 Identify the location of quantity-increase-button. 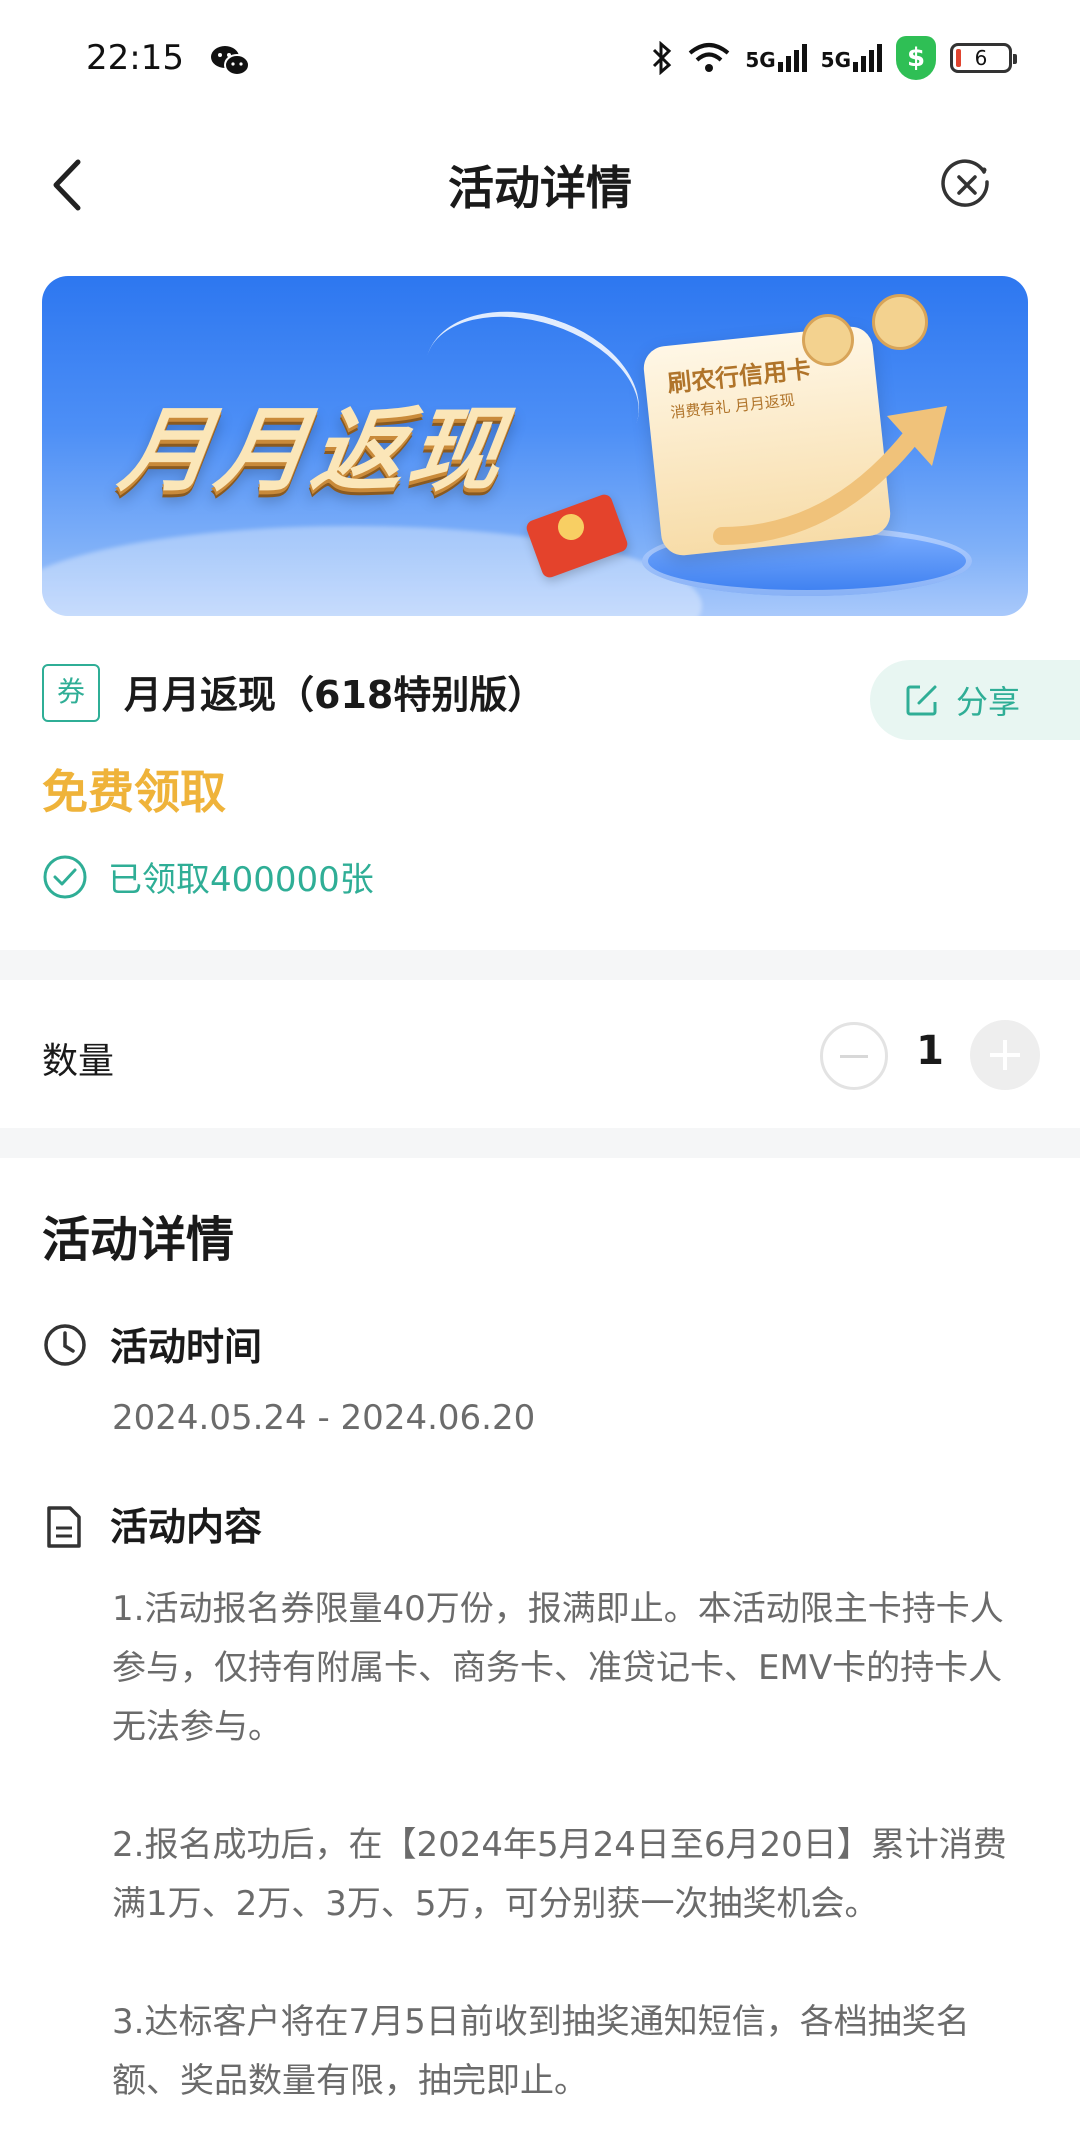
(1005, 1055).